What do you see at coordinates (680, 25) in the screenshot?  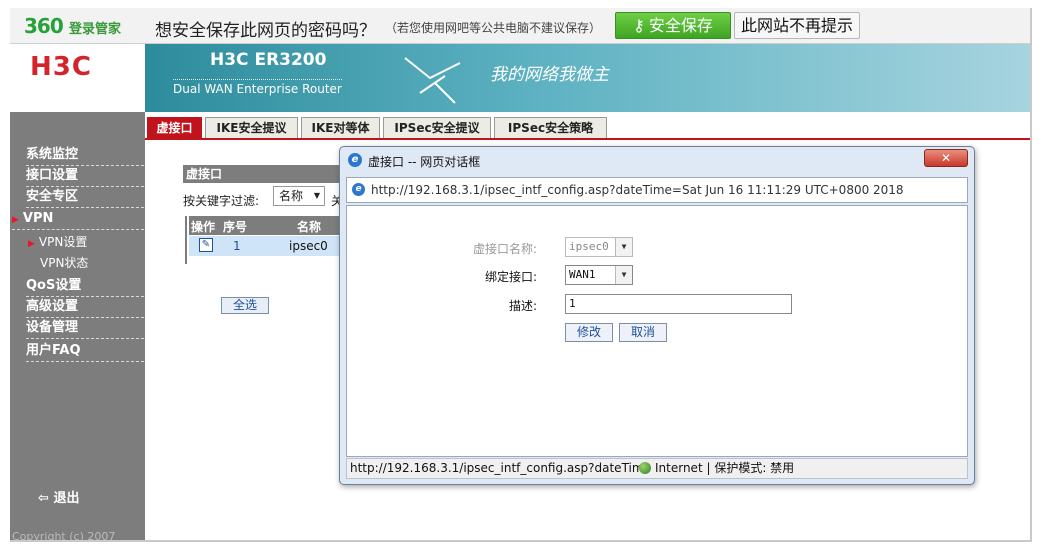 I see `secure-save-label: 安全保存` at bounding box center [680, 25].